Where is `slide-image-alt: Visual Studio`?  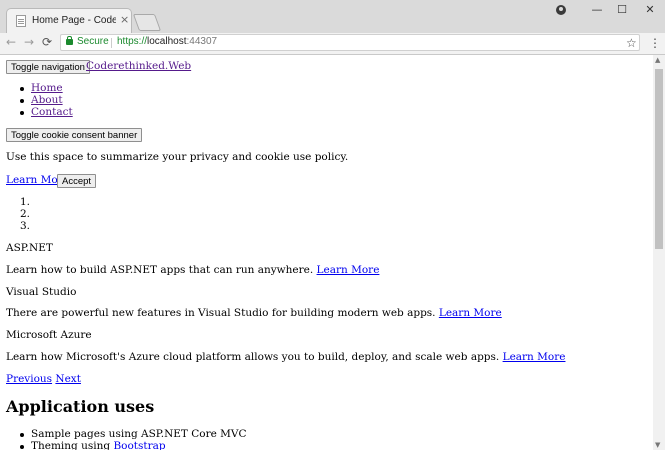
slide-image-alt: Visual Studio is located at coordinates (41, 292).